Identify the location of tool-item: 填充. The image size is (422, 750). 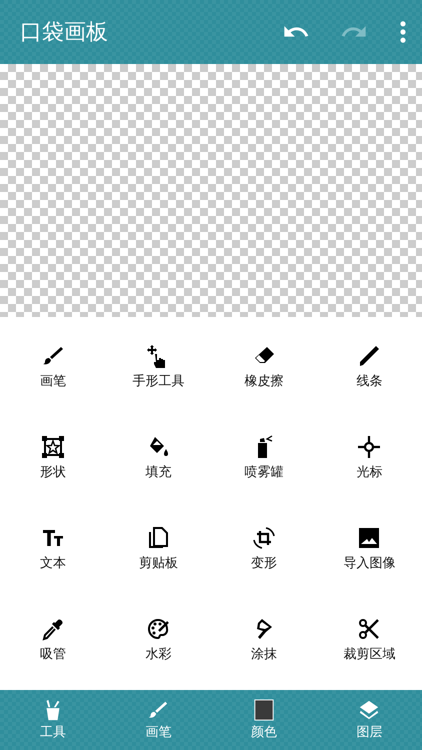
(158, 458).